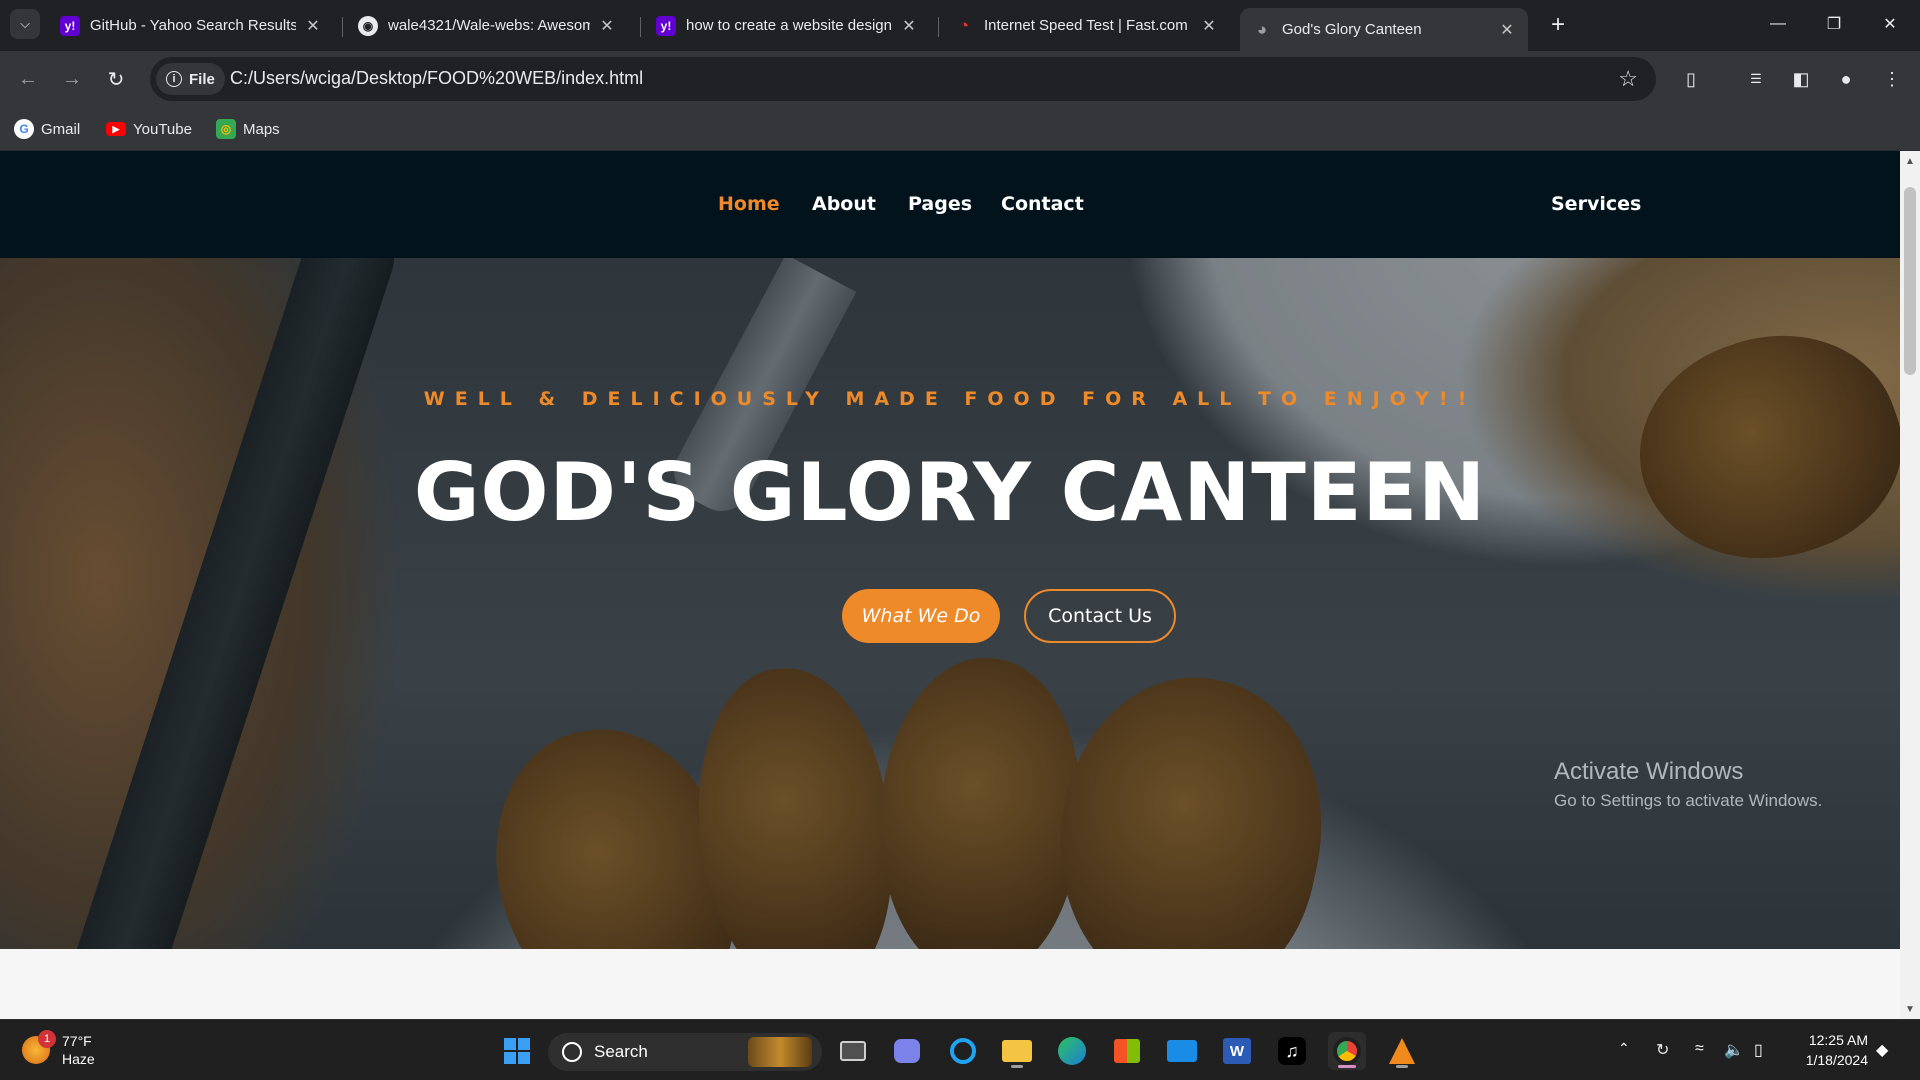 The height and width of the screenshot is (1080, 1920). Describe the element at coordinates (261, 129) in the screenshot. I see `bookmark-label: Maps` at that location.